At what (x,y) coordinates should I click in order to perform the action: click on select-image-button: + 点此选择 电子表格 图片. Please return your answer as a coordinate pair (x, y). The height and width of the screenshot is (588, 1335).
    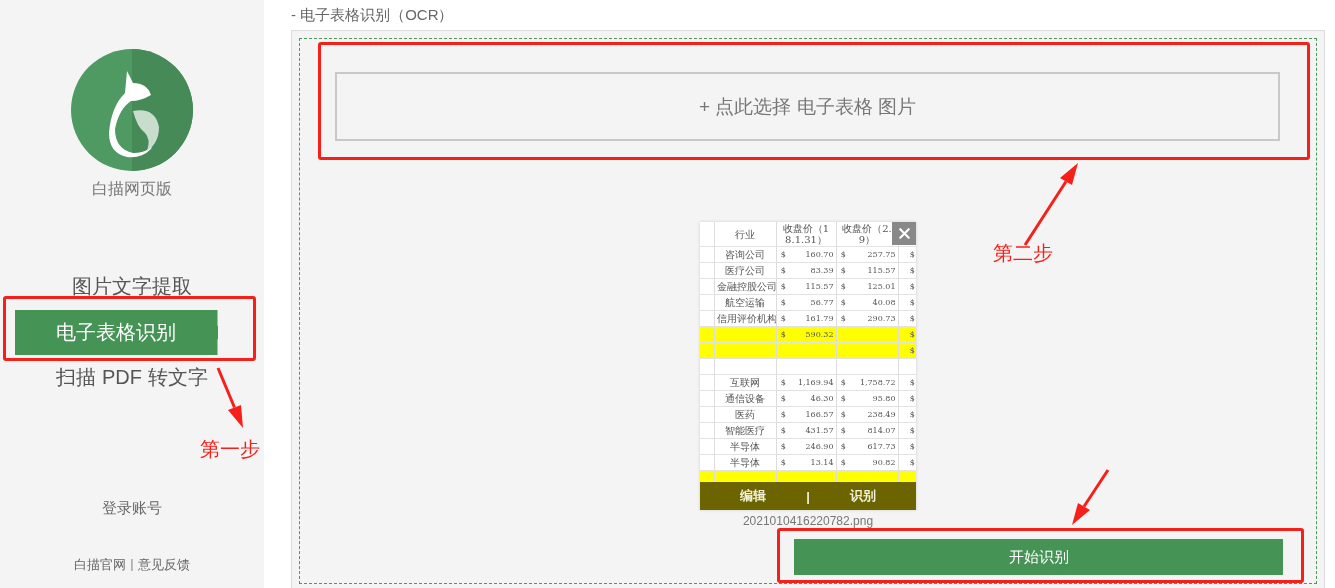
    Looking at the image, I should click on (807, 106).